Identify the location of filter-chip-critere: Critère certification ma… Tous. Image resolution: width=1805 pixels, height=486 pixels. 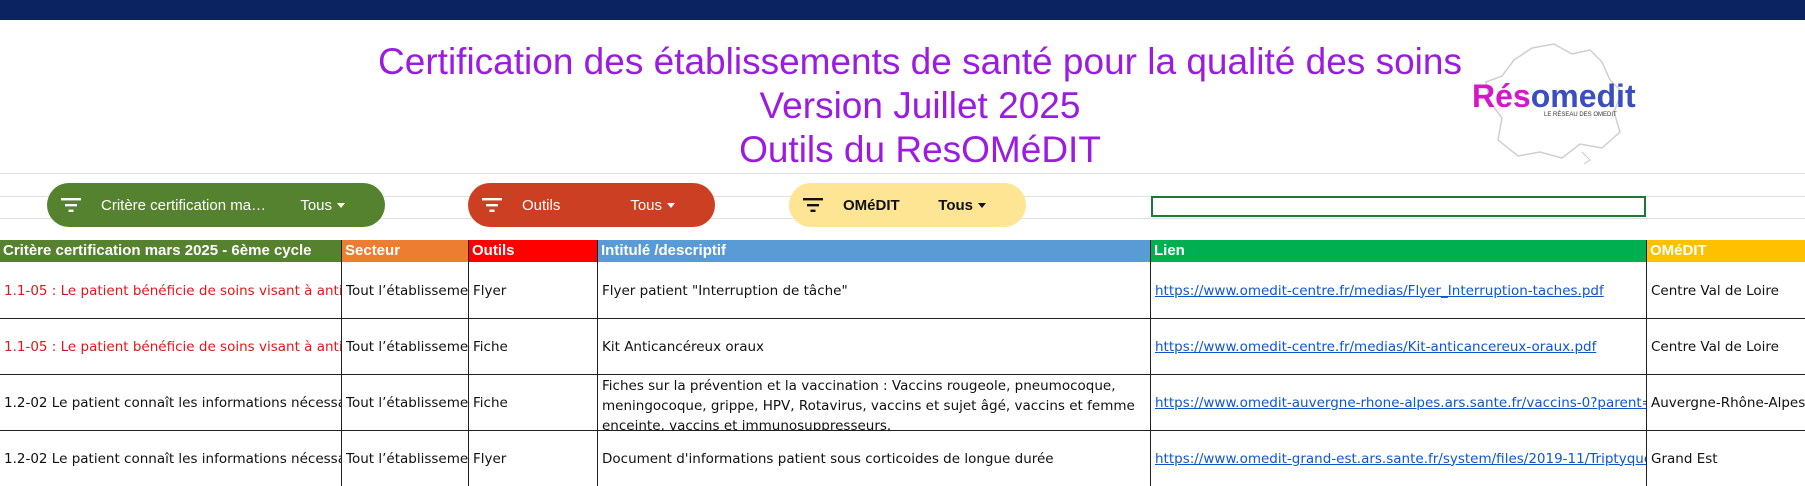
(216, 205).